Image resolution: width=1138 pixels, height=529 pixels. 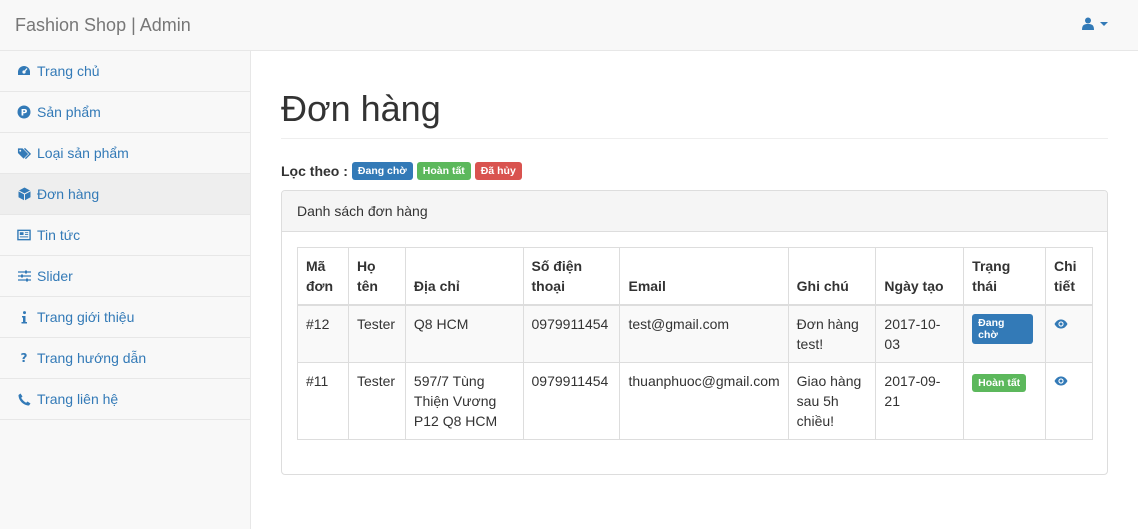 I want to click on sidebar-item-categories: Loại sản phẩm, so click(x=125, y=153).